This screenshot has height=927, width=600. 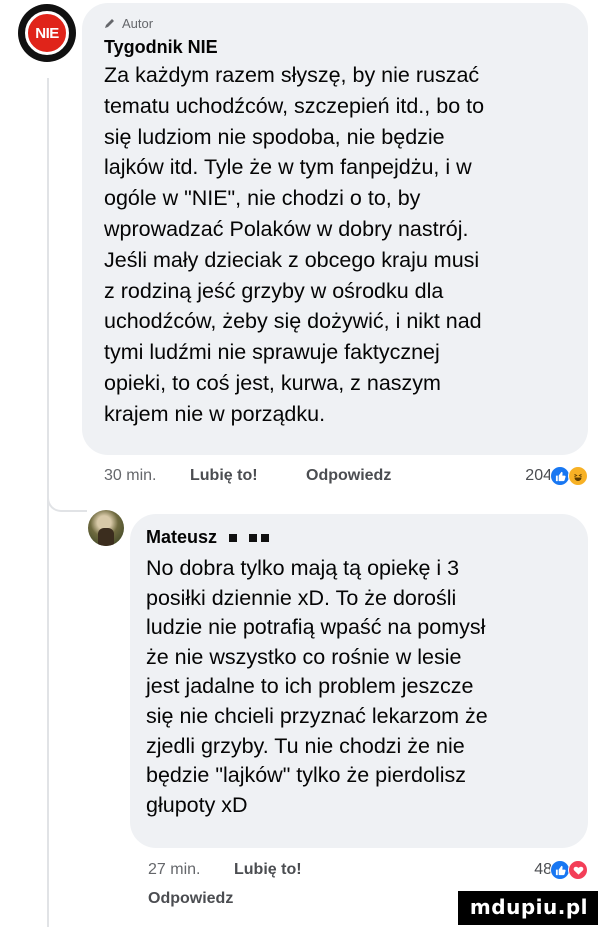 I want to click on comment-actions-2: 27 min. Lubię to! 48, so click(x=368, y=870).